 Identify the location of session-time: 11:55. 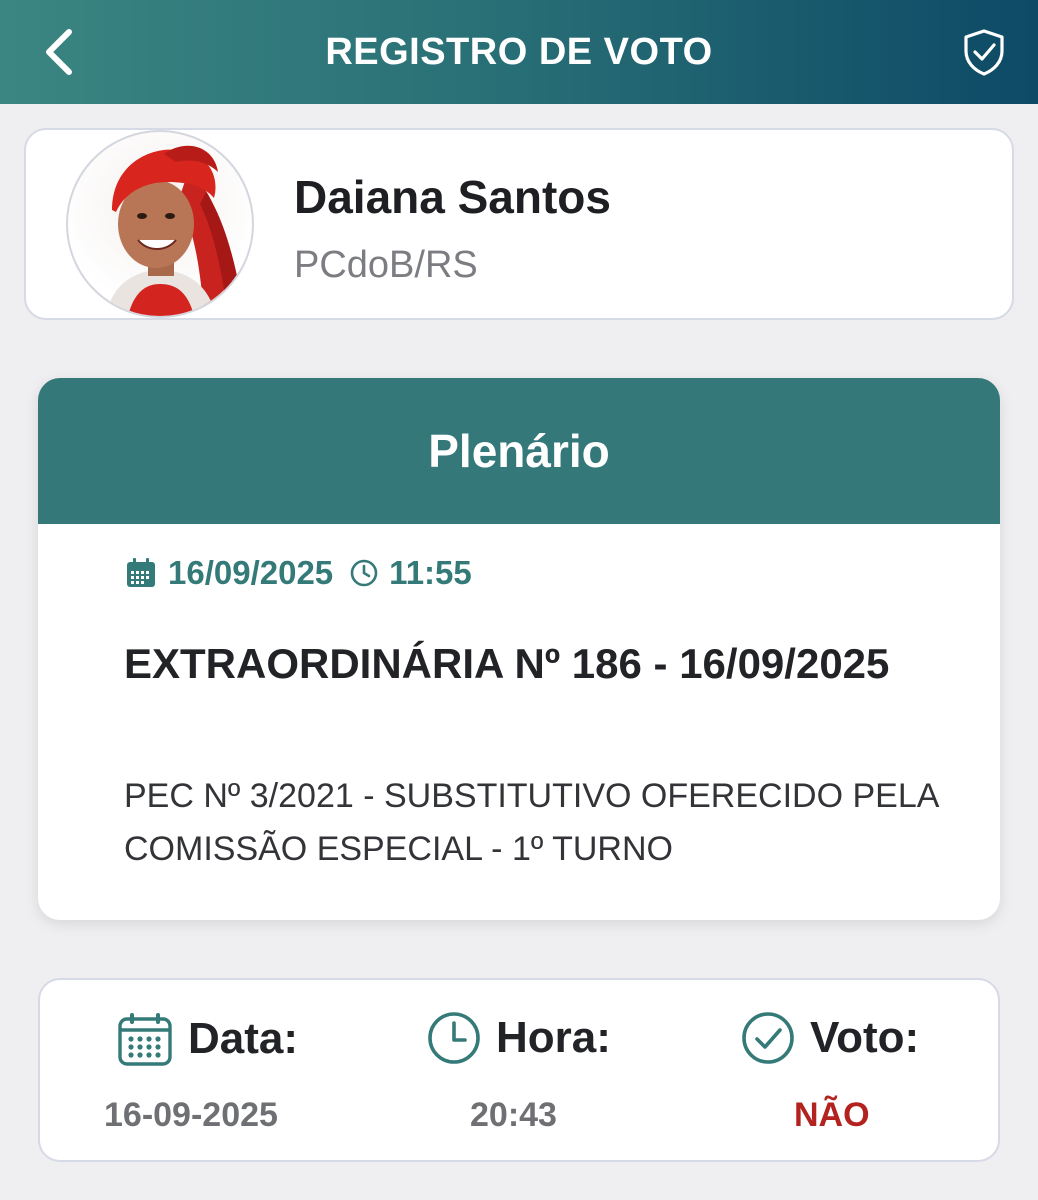
(430, 572).